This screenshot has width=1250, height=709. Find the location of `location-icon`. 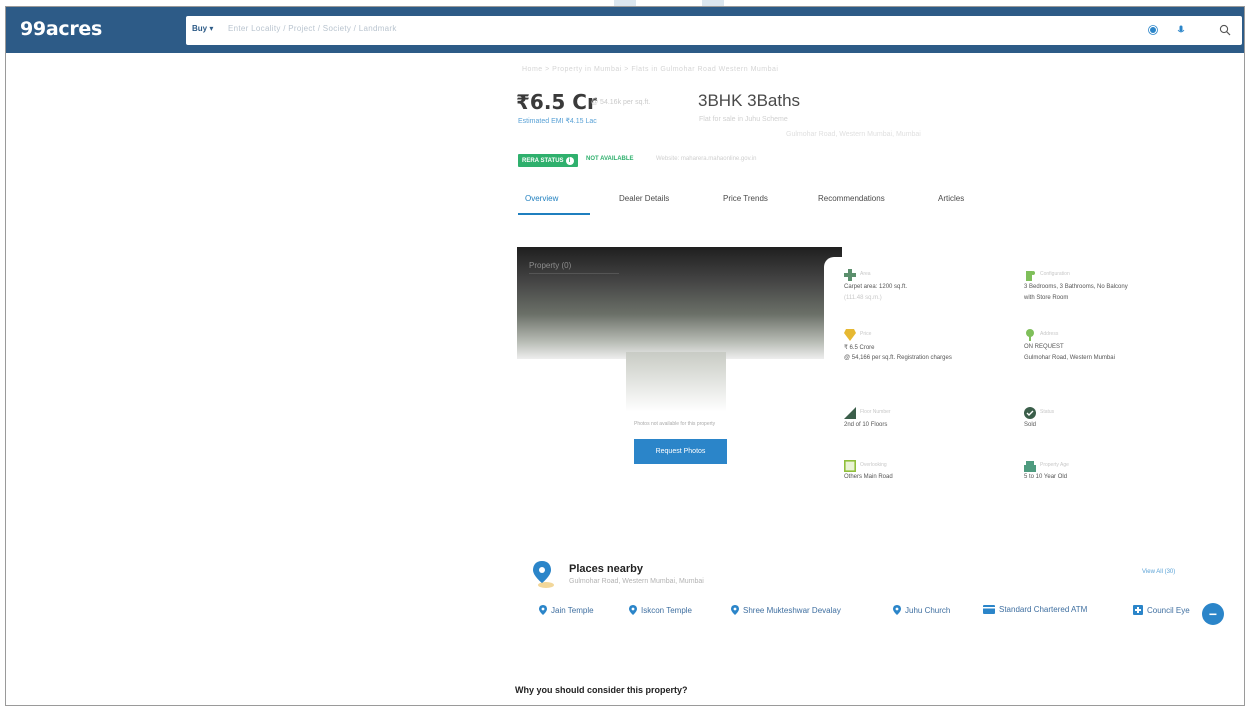

location-icon is located at coordinates (1153, 30).